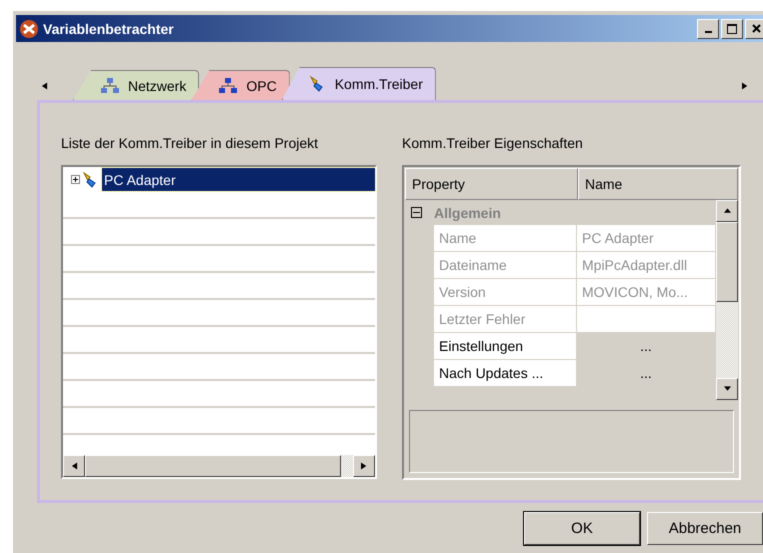 The image size is (763, 553). I want to click on tree-item: PC Adapter, so click(238, 179).